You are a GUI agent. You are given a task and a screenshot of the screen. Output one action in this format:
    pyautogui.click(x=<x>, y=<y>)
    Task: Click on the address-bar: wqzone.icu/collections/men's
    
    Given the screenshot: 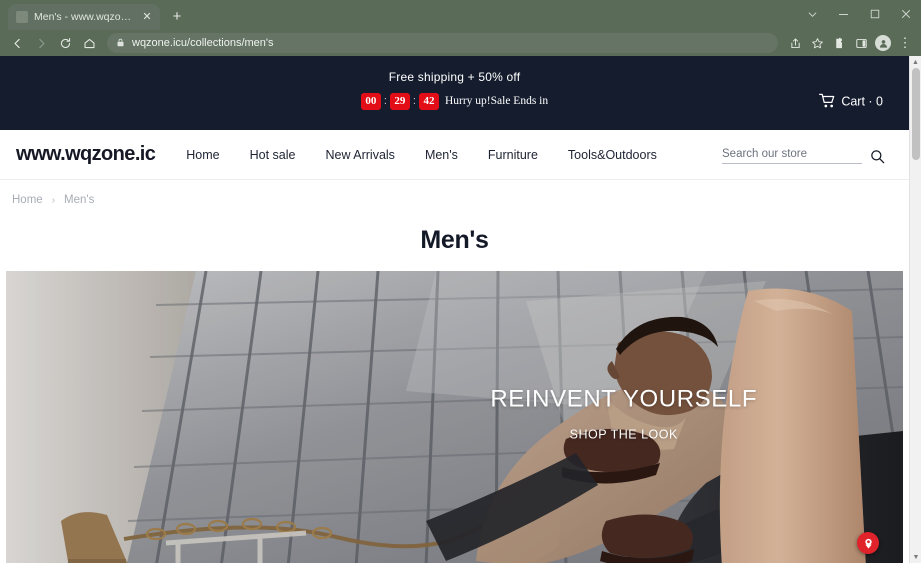 What is the action you would take?
    pyautogui.click(x=442, y=43)
    